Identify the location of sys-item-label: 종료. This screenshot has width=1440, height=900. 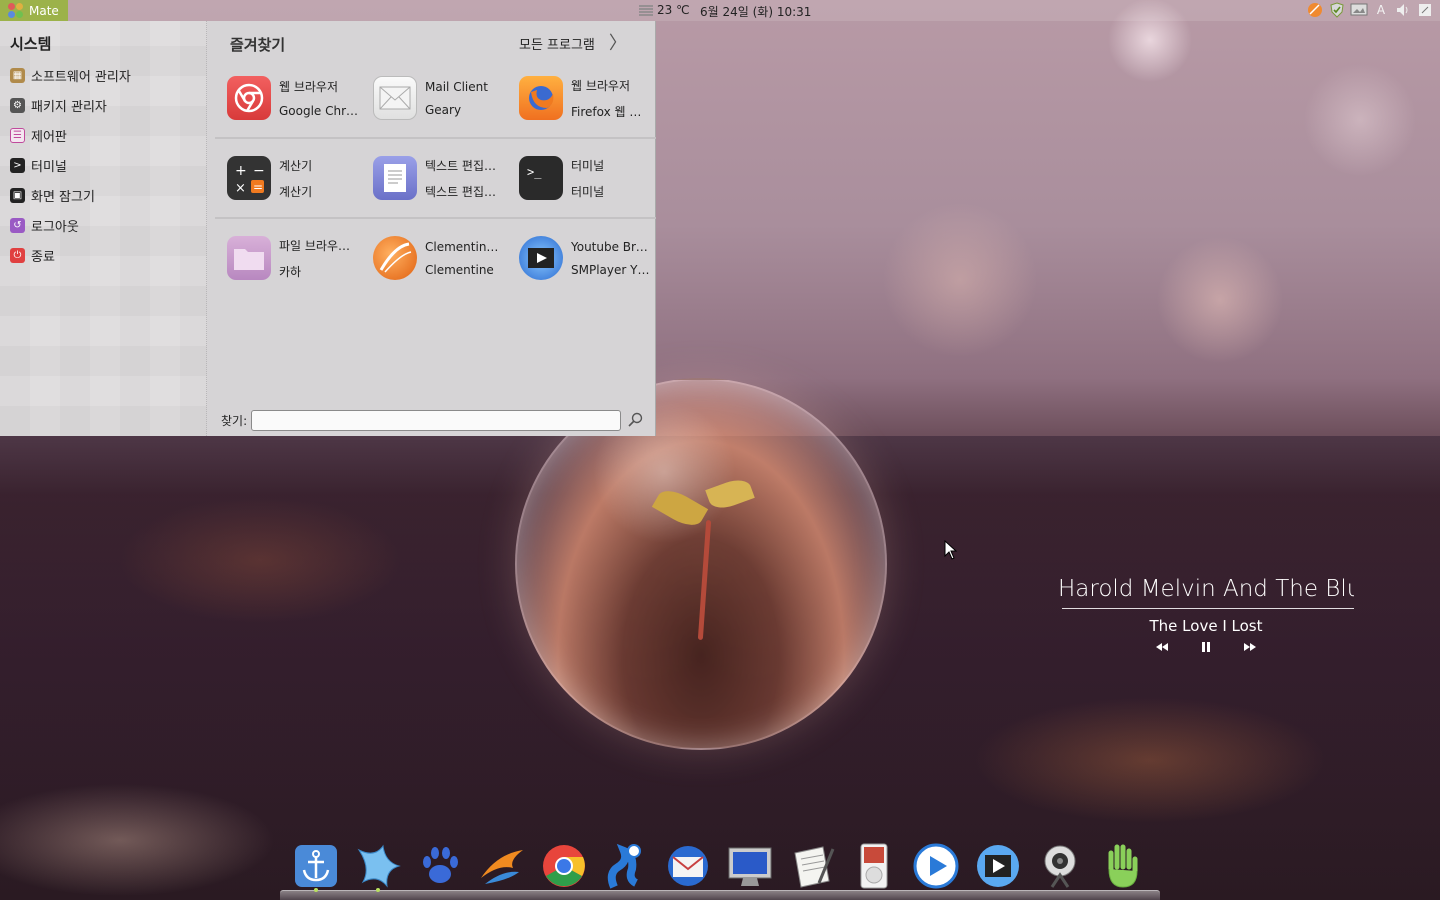
(43, 257).